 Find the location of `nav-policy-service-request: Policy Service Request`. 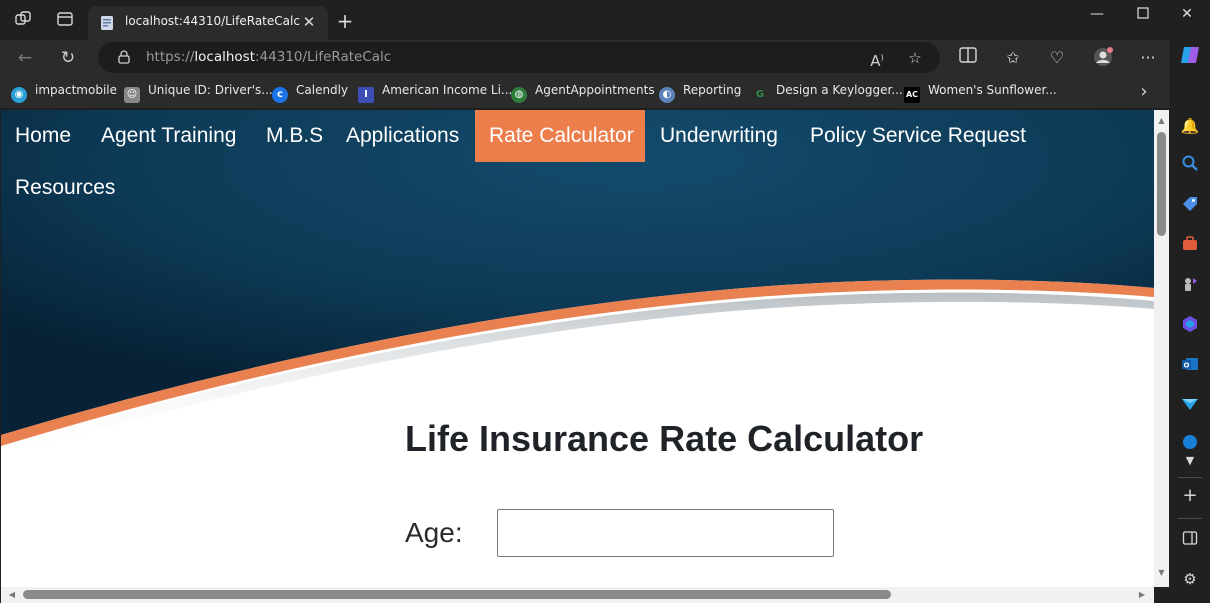

nav-policy-service-request: Policy Service Request is located at coordinates (918, 136).